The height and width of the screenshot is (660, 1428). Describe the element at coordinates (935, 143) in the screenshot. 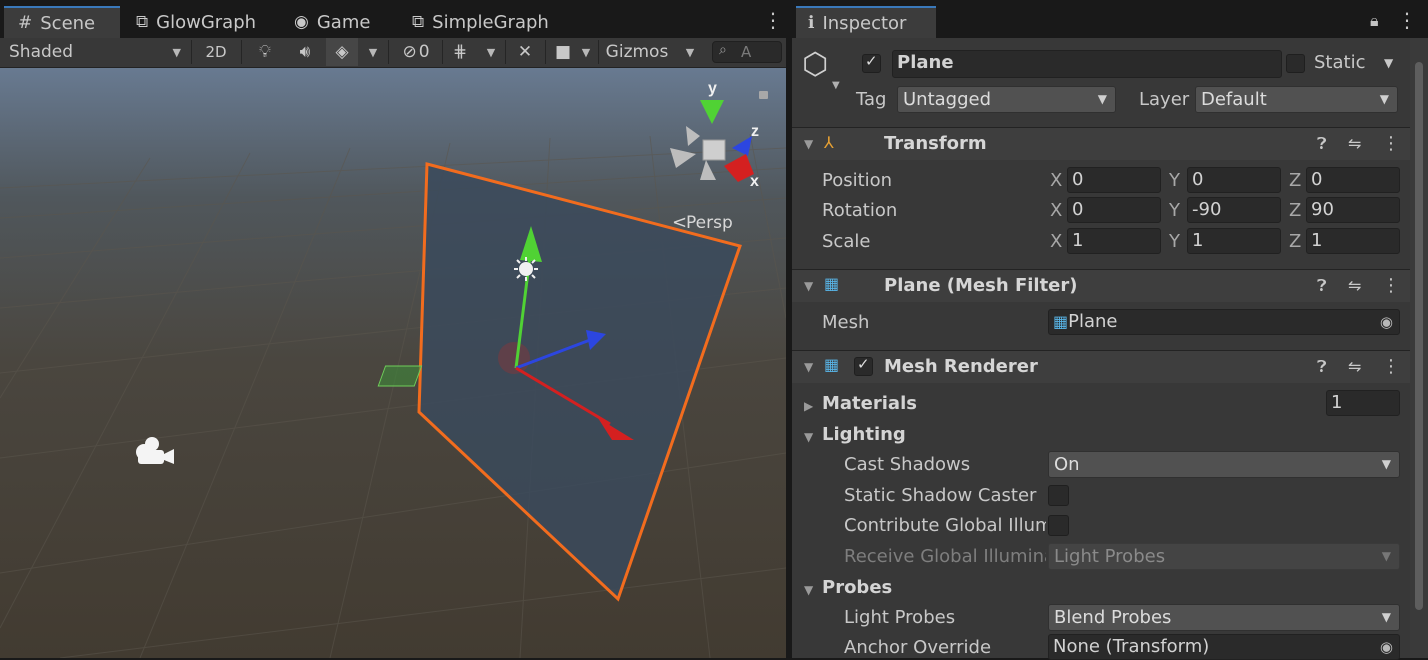

I see `transform-title: Transform` at that location.